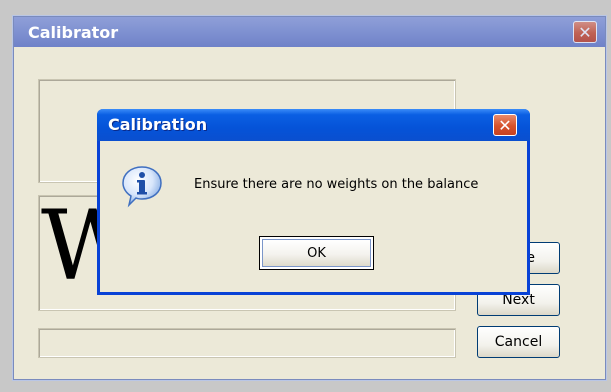  What do you see at coordinates (142, 187) in the screenshot?
I see `info-icon` at bounding box center [142, 187].